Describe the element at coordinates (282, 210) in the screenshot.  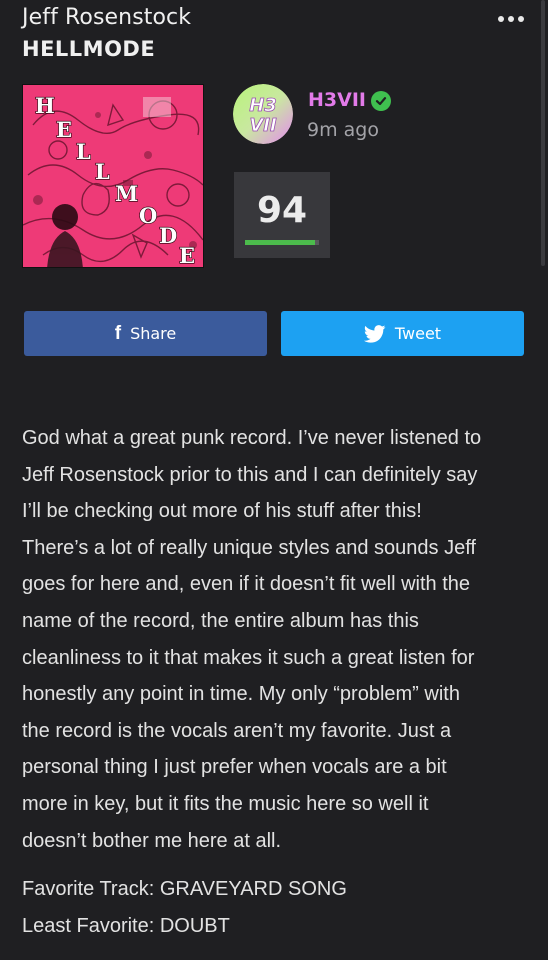
I see `rating-score: 94` at that location.